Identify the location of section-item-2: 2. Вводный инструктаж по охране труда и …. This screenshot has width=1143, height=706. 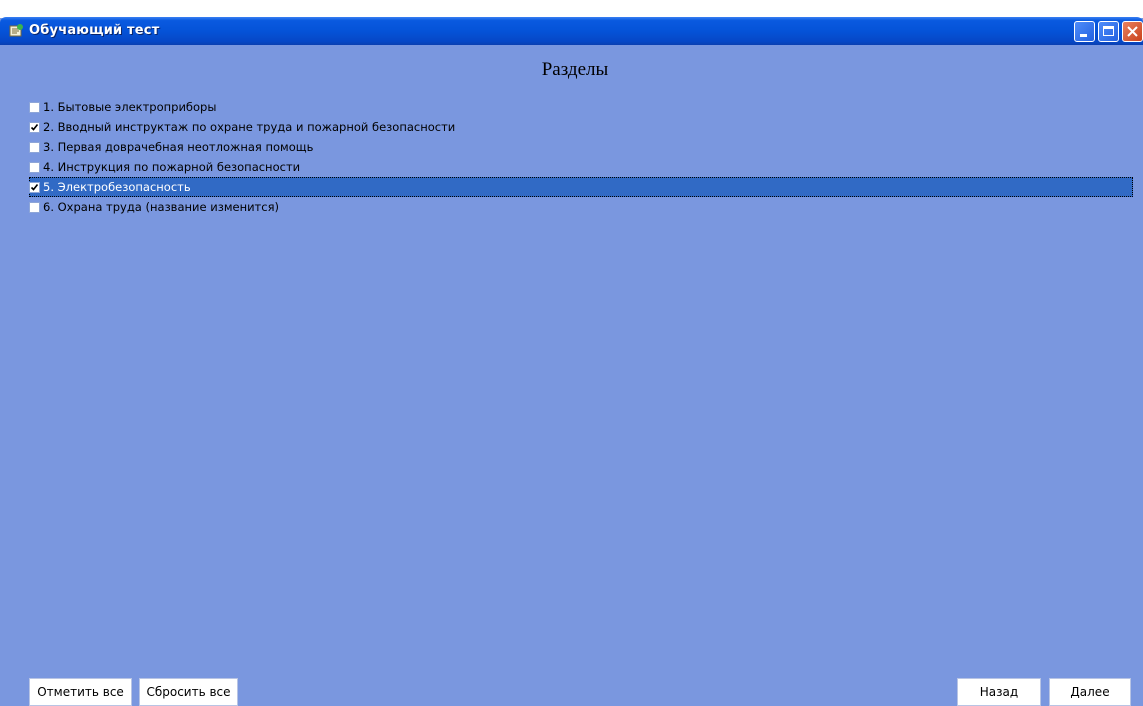
(581, 127).